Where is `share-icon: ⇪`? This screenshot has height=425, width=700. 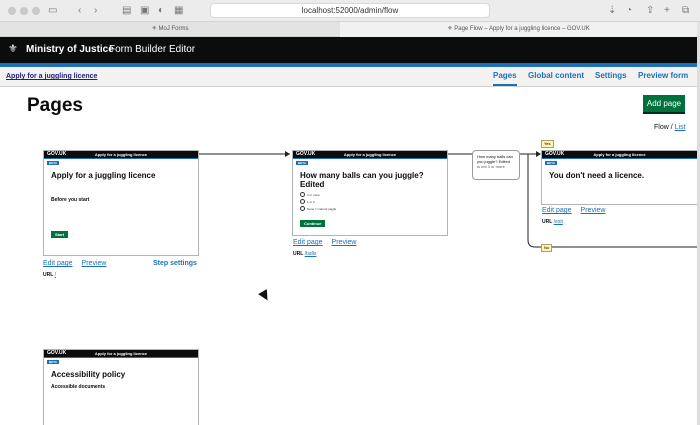 share-icon: ⇪ is located at coordinates (650, 11).